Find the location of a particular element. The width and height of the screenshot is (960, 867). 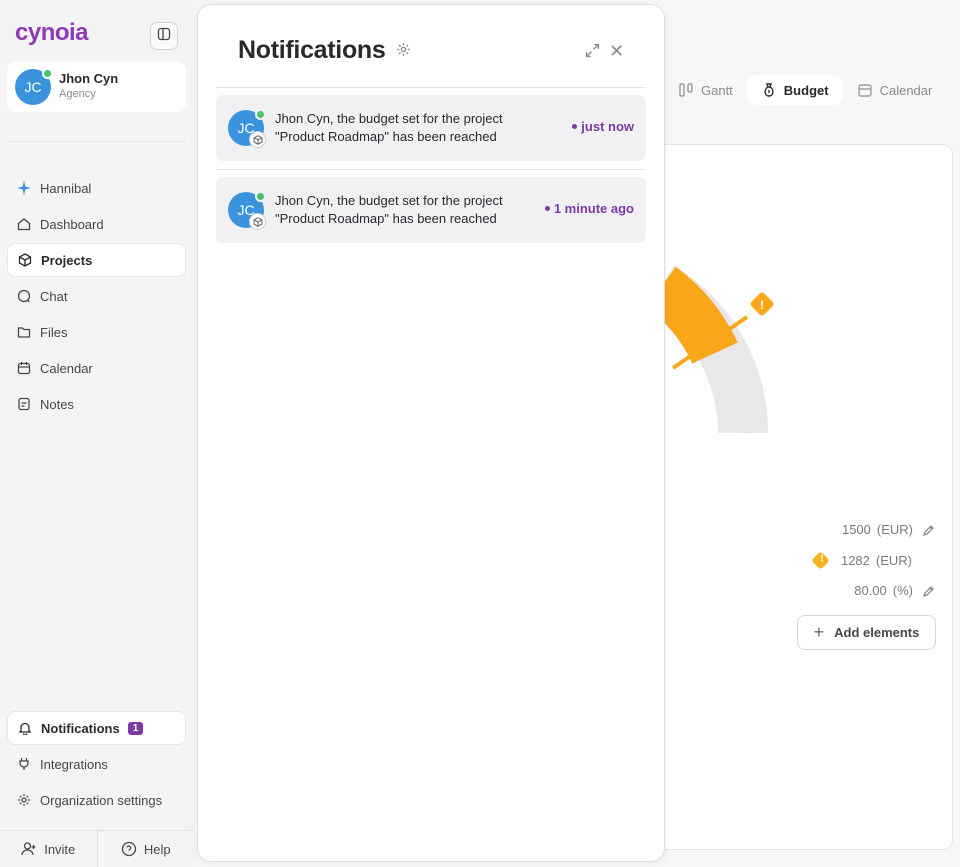

tab-gantt-label: Gantt is located at coordinates (717, 90).